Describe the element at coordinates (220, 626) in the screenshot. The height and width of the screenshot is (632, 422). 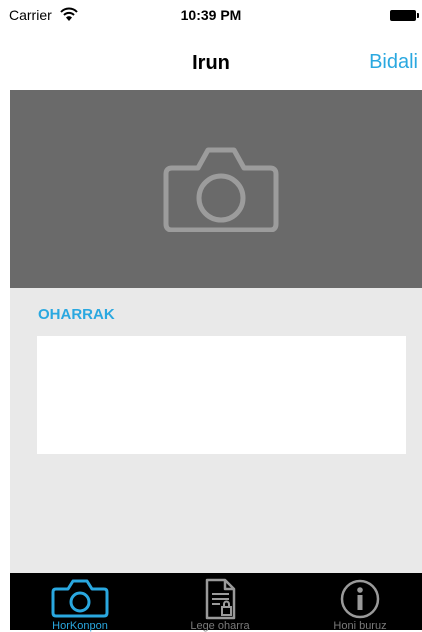
I see `tab-label: Lege oharra` at that location.